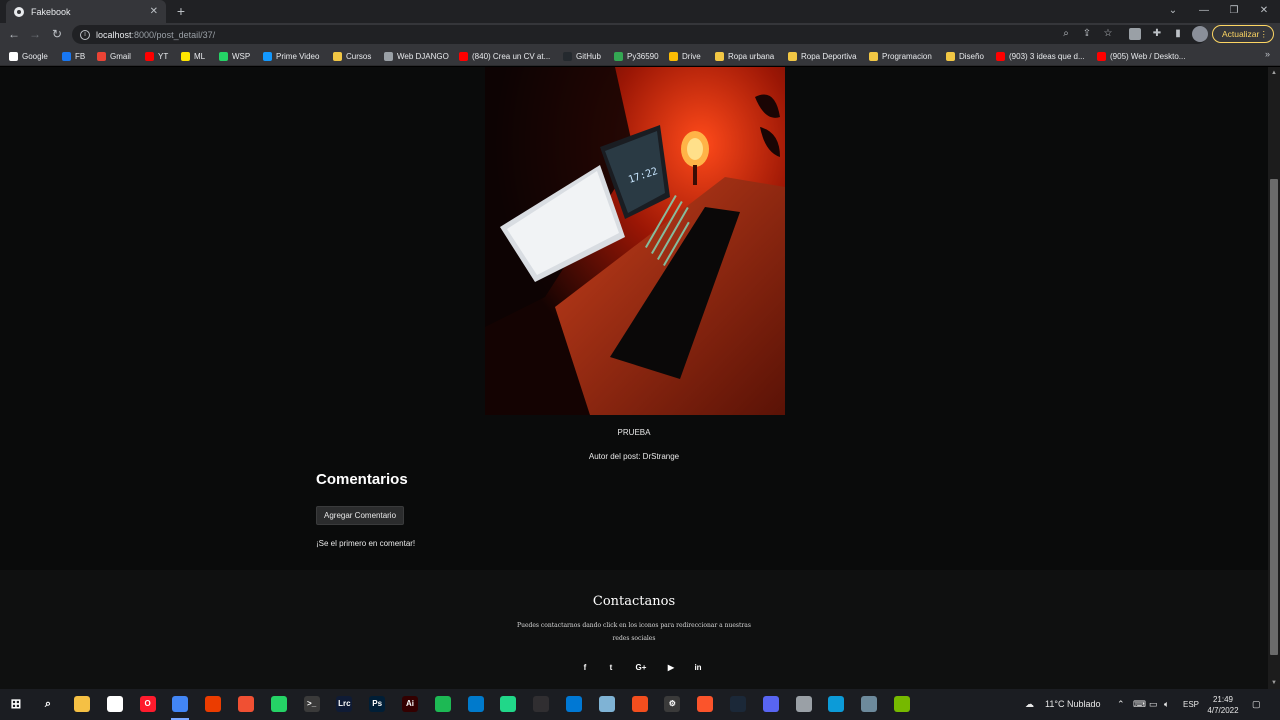 The image size is (1280, 720). What do you see at coordinates (1121, 704) in the screenshot?
I see `tray-chevron-icon: ⌃` at bounding box center [1121, 704].